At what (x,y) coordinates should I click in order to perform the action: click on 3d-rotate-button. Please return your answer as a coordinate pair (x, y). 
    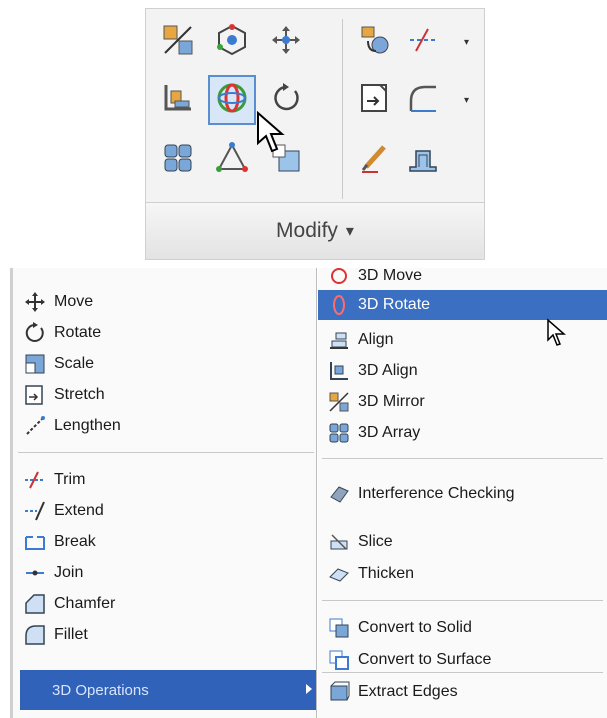
    Looking at the image, I should click on (232, 100).